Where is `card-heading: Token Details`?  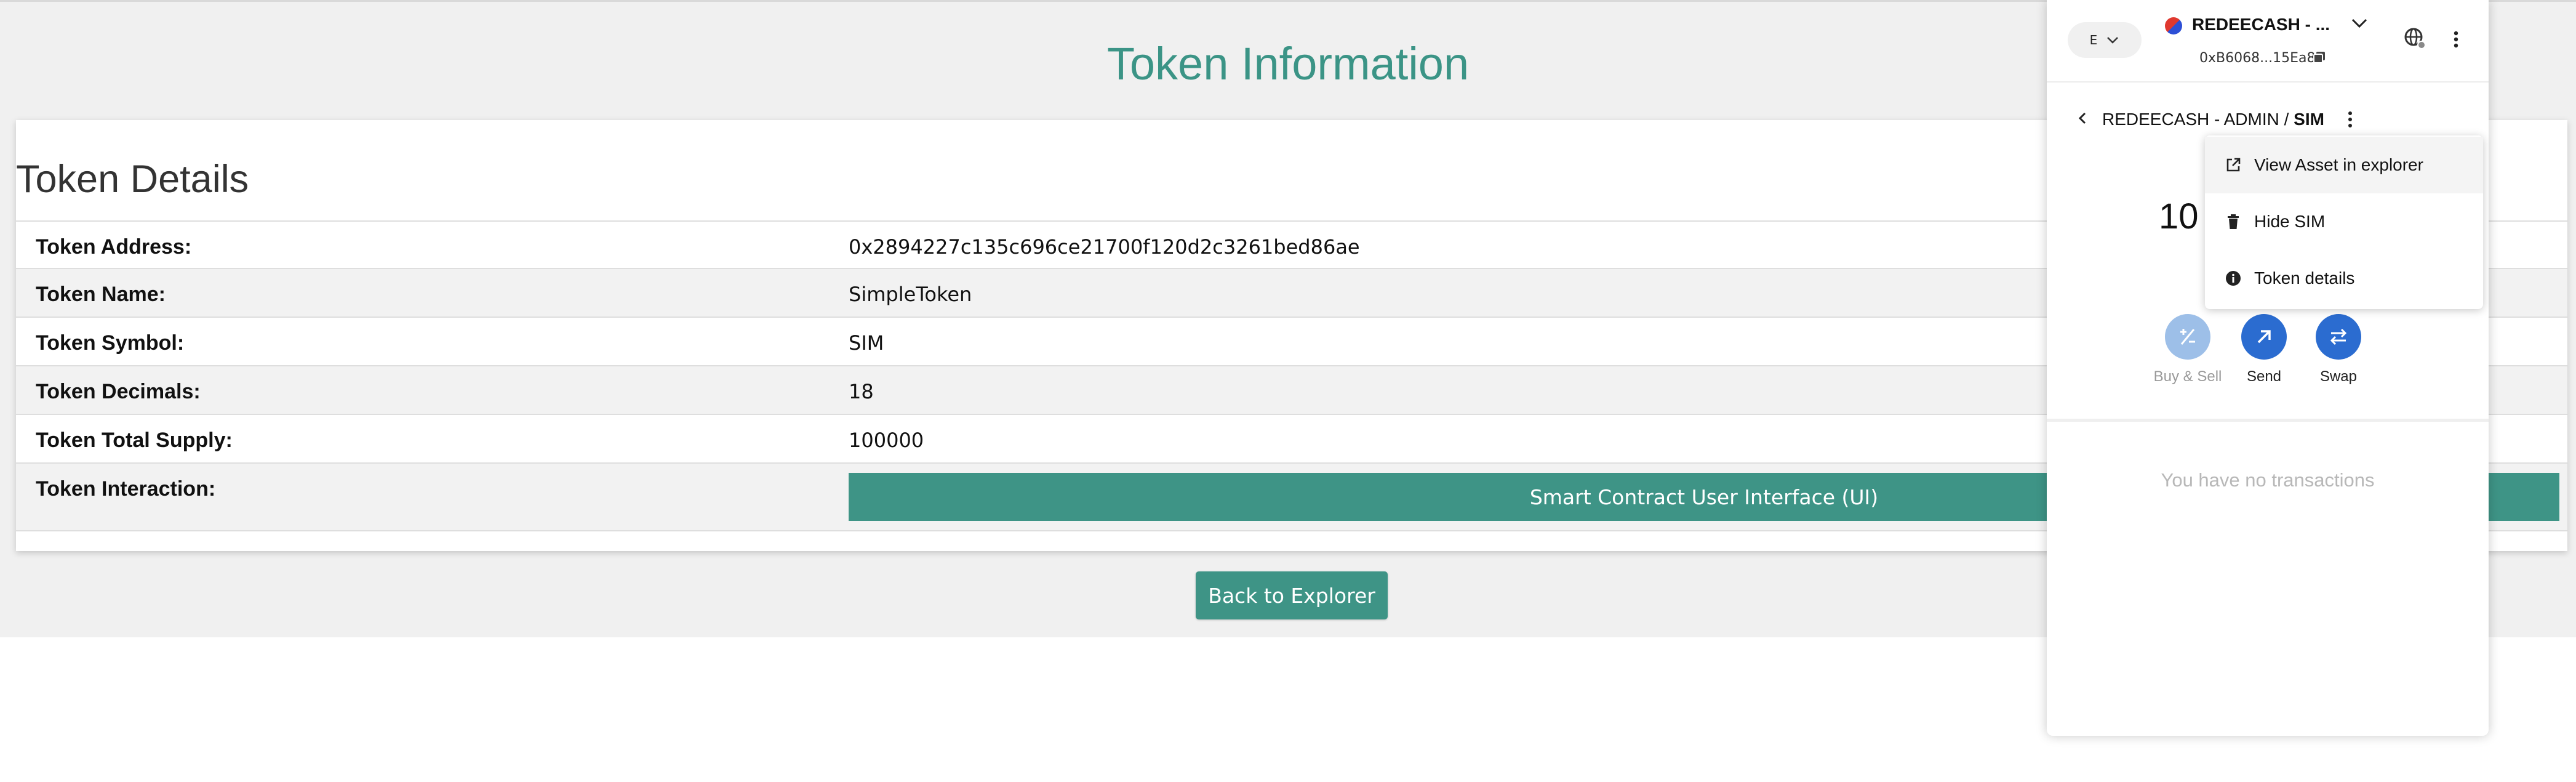
card-heading: Token Details is located at coordinates (132, 179).